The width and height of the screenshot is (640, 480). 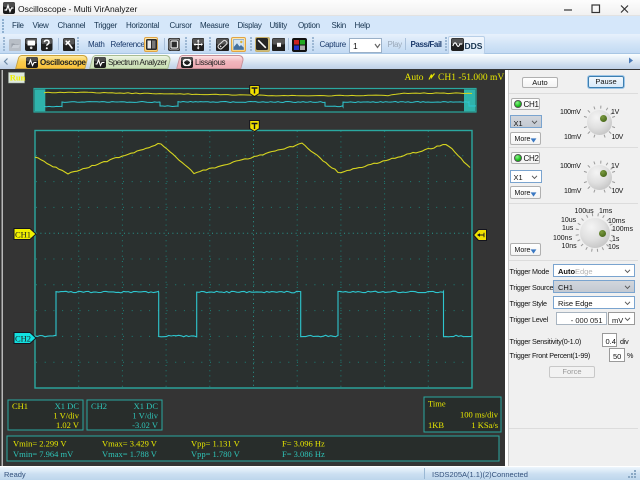 What do you see at coordinates (303, 454) in the screenshot?
I see `svg-text: F= 3.086 Hz` at bounding box center [303, 454].